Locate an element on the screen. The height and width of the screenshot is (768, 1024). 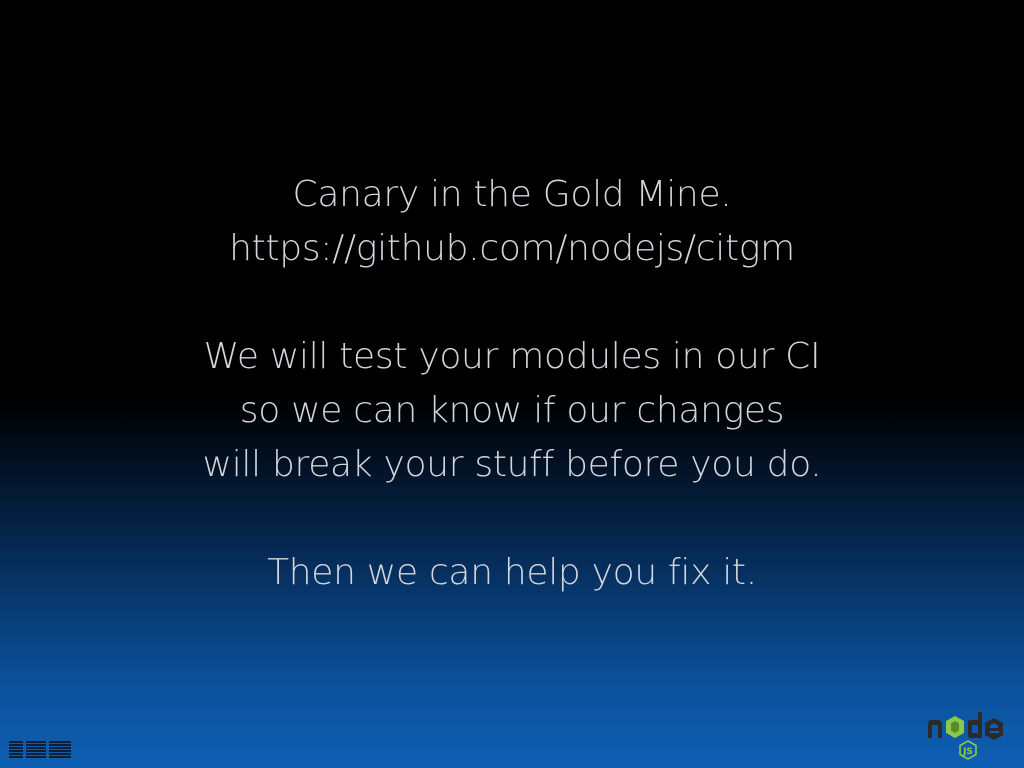
body-line-2: so we can know if our changes is located at coordinates (512, 410).